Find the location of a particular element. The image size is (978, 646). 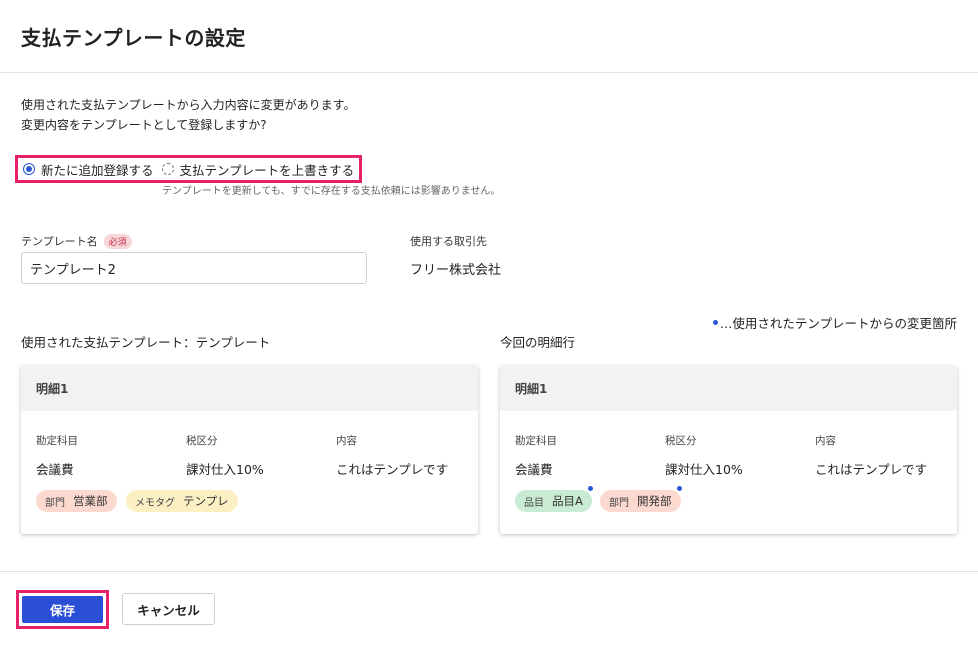

radio-option-add-new: 新たに追加登録する is located at coordinates (88, 169).